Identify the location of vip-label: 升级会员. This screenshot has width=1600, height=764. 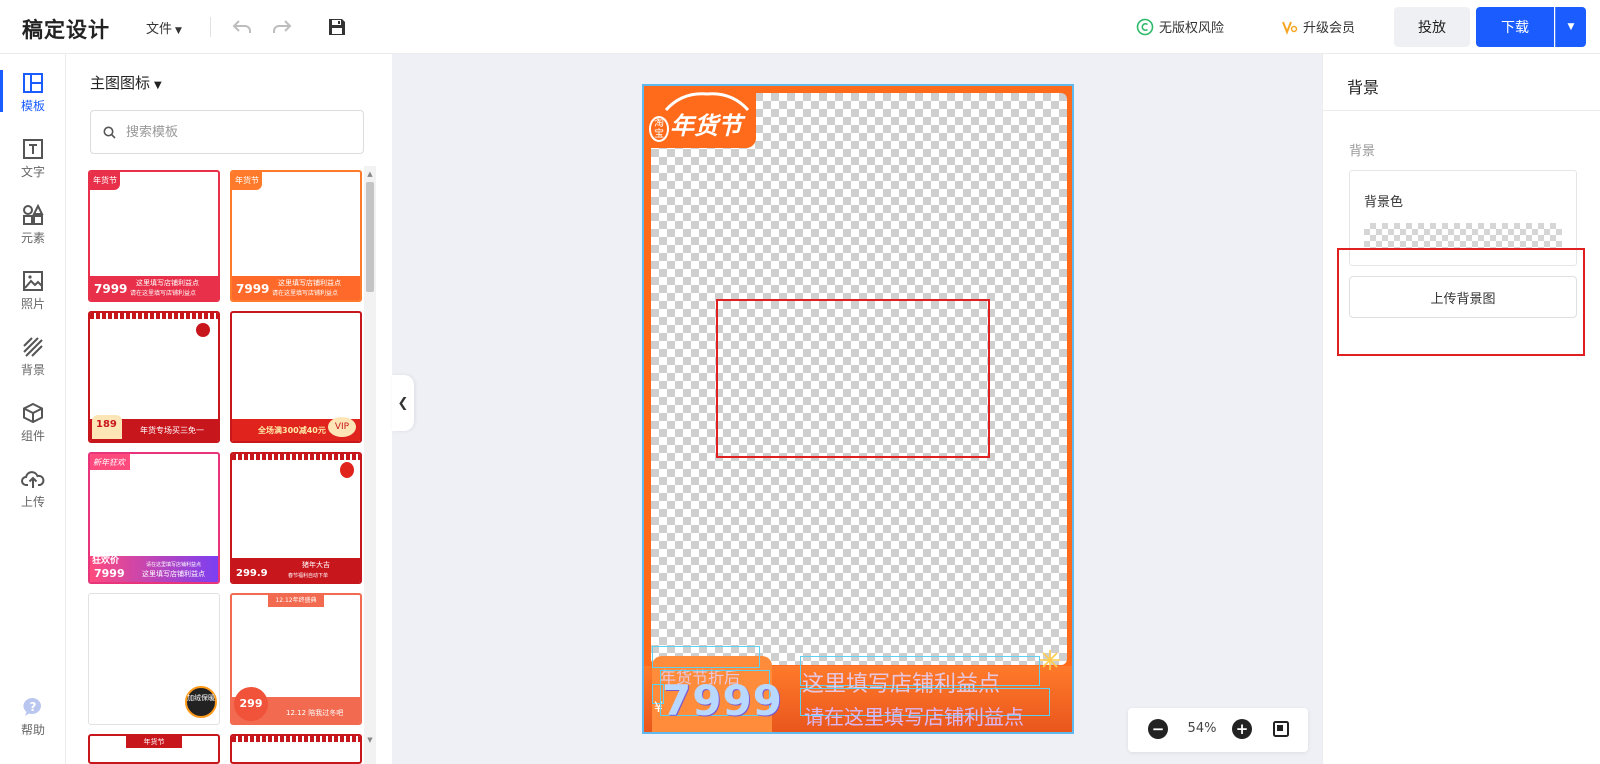
(1329, 28).